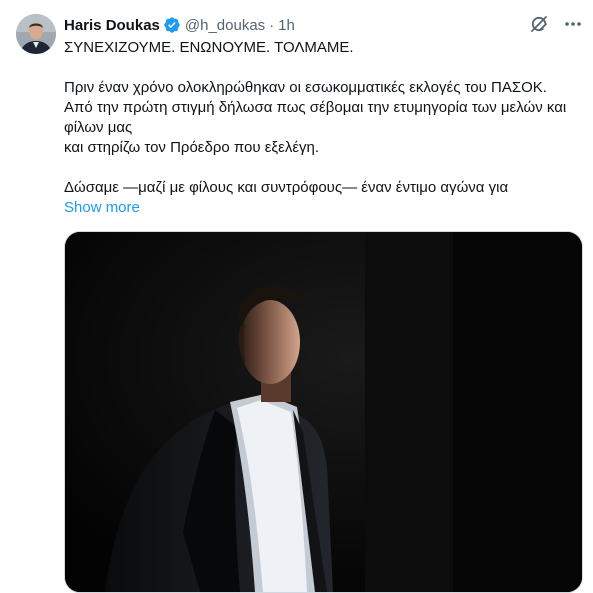  I want to click on tweet-line: και στηρίζω τον Πρόεδρο που εξελέγη., so click(192, 147).